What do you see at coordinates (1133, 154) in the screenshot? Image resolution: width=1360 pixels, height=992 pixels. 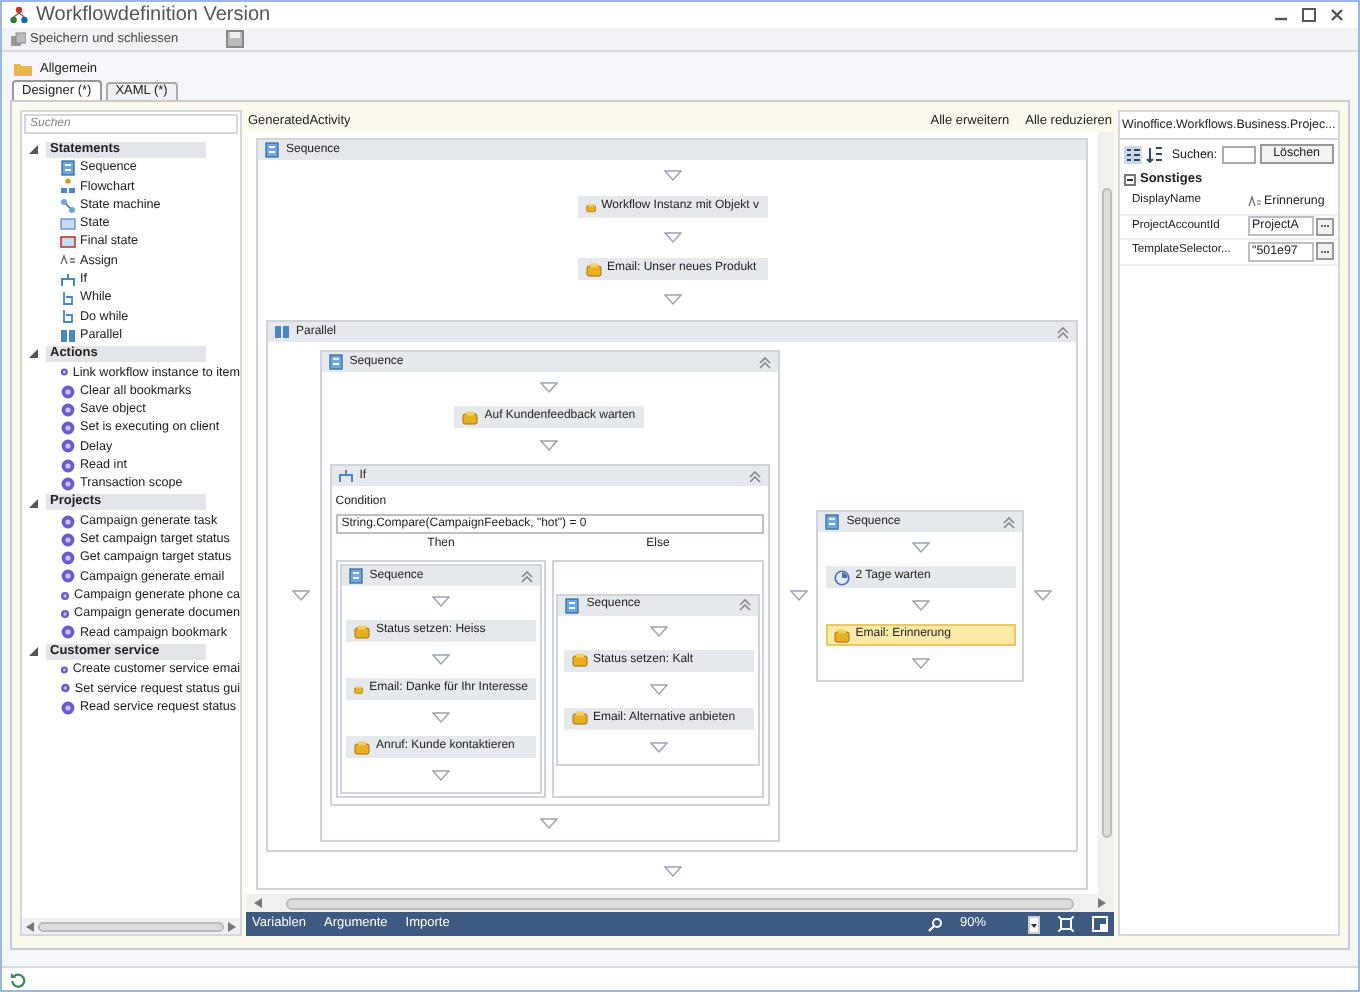 I see `categorized-view-icon` at bounding box center [1133, 154].